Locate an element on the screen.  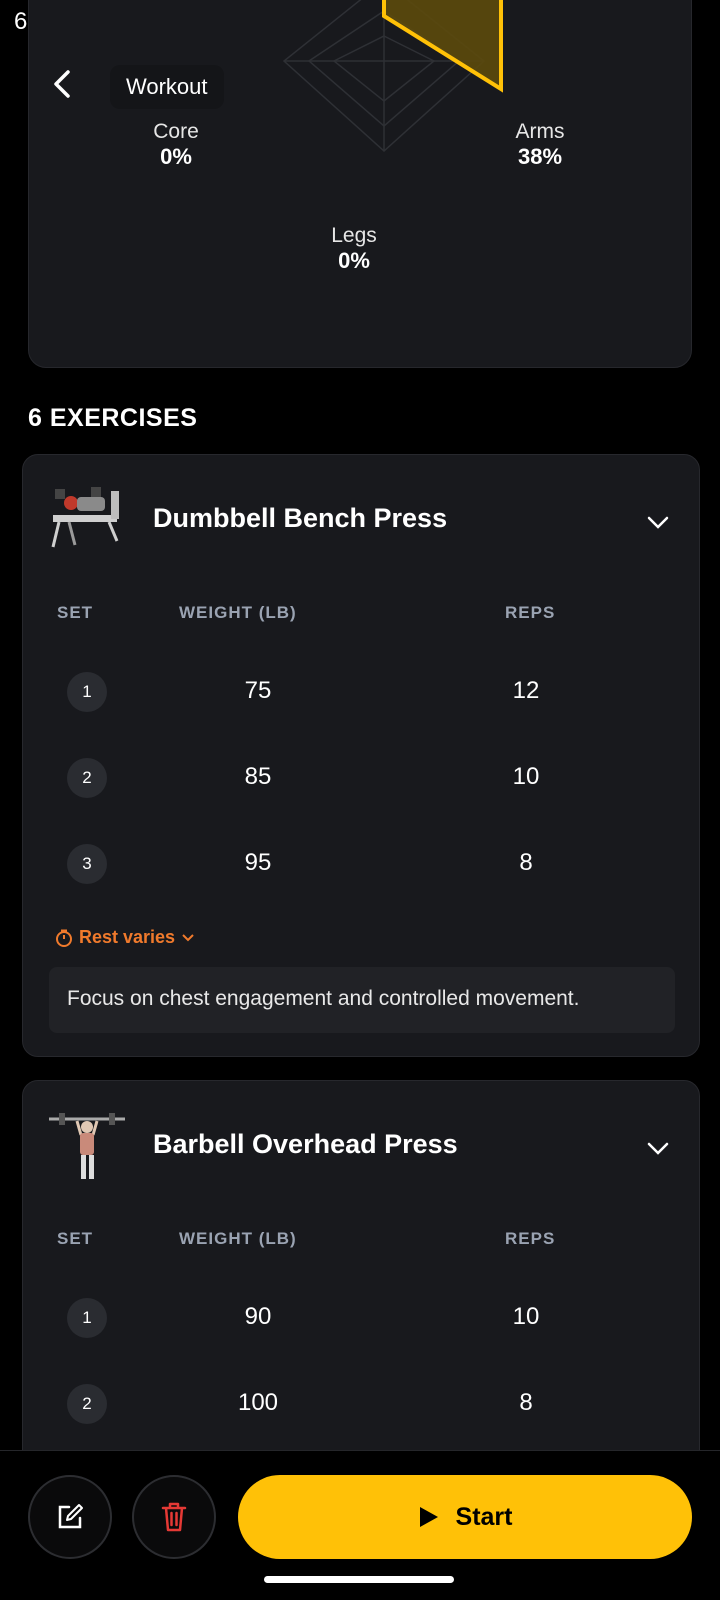
muscle-legs: Legs 0% is located at coordinates (354, 249).